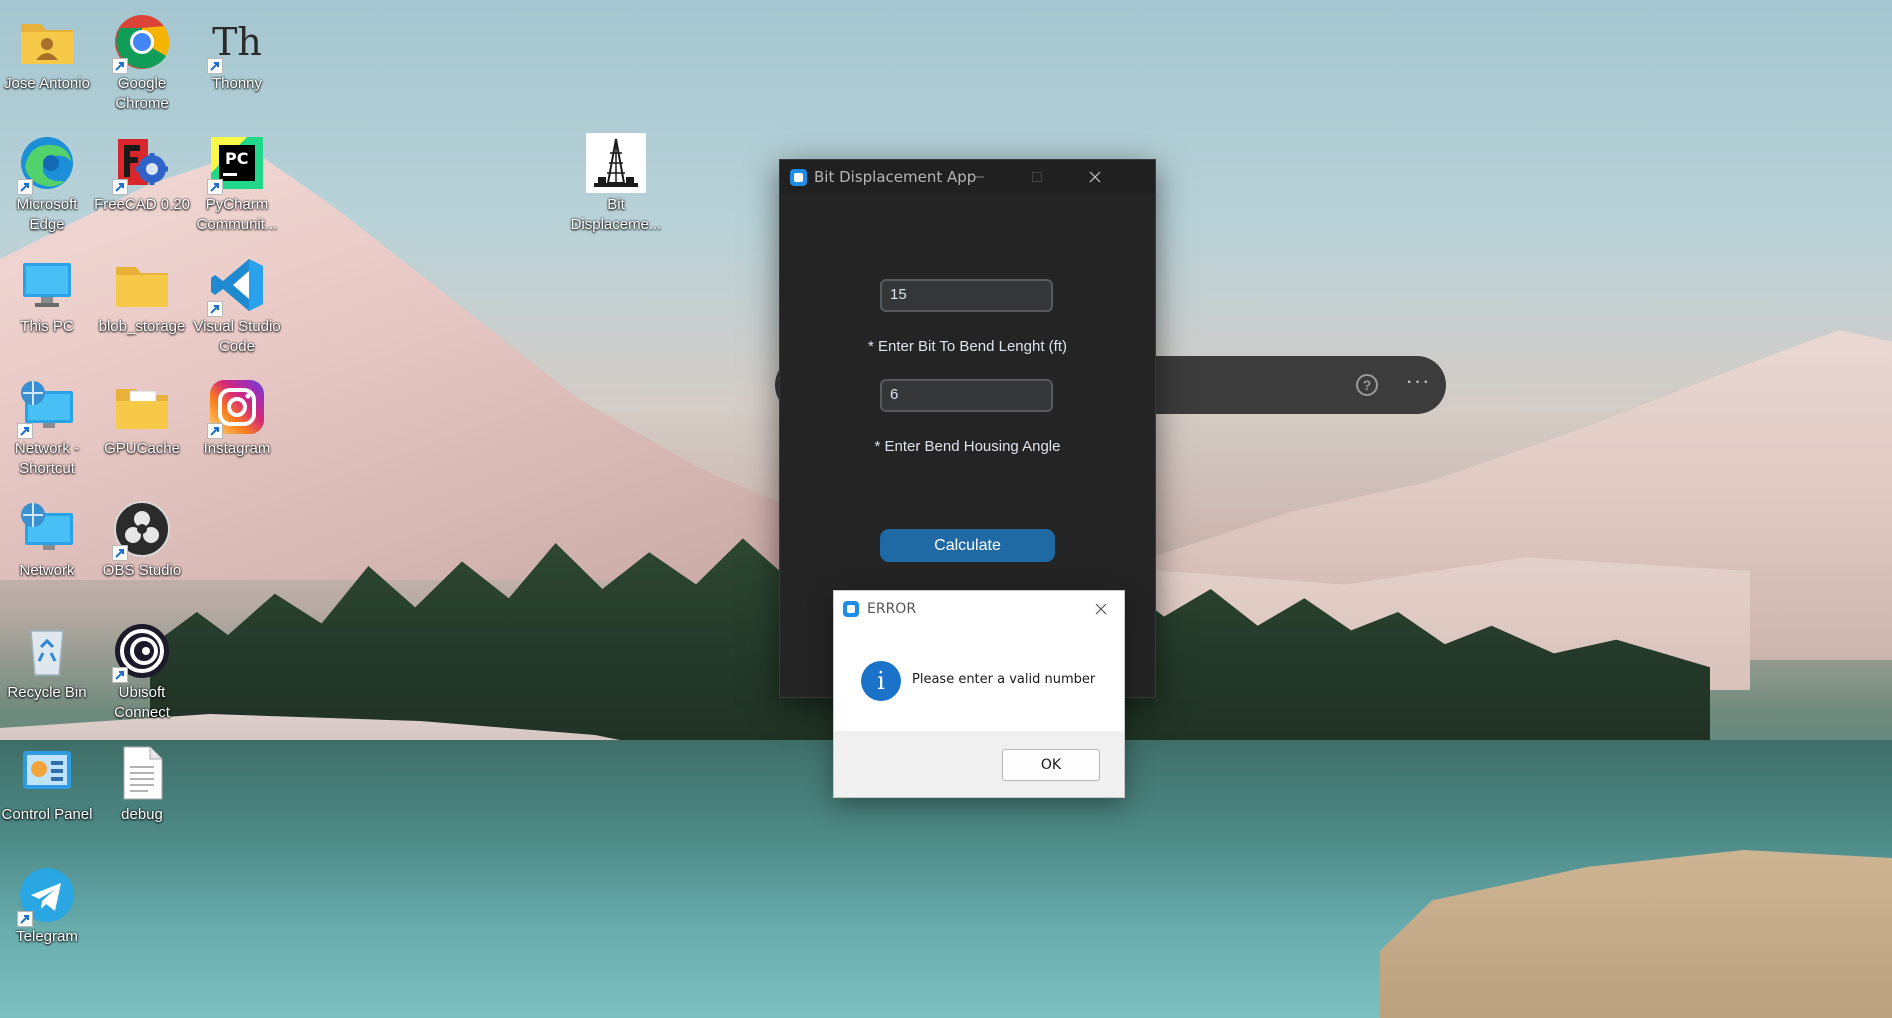 The width and height of the screenshot is (1892, 1018). I want to click on background-reeds, so click(1636, 934).